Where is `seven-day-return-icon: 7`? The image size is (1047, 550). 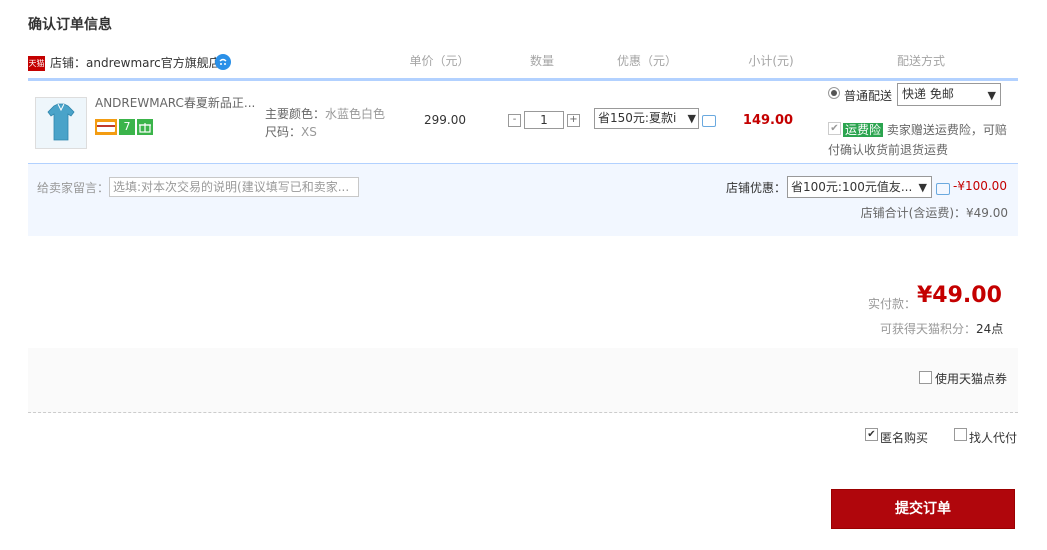
seven-day-return-icon: 7 is located at coordinates (127, 127).